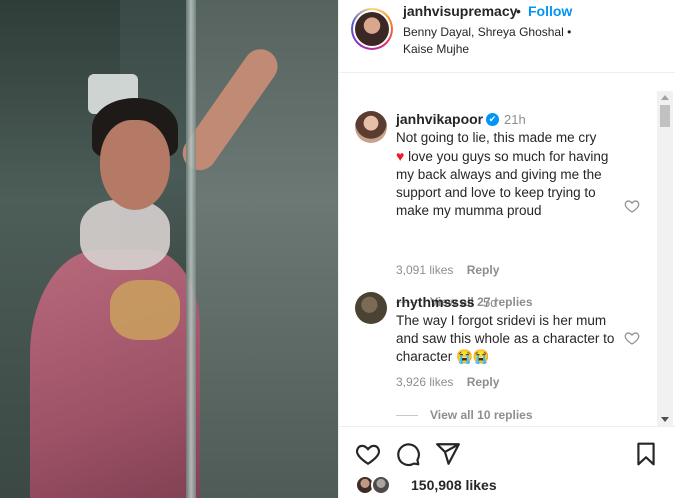  I want to click on heart-icon, so click(368, 454).